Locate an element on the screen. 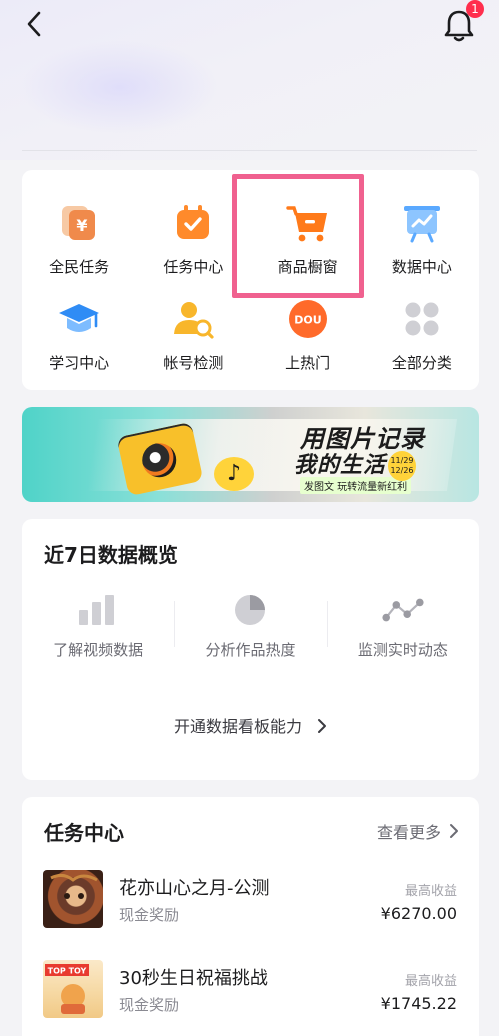  banner-date-bottom: 12/26 is located at coordinates (402, 470).